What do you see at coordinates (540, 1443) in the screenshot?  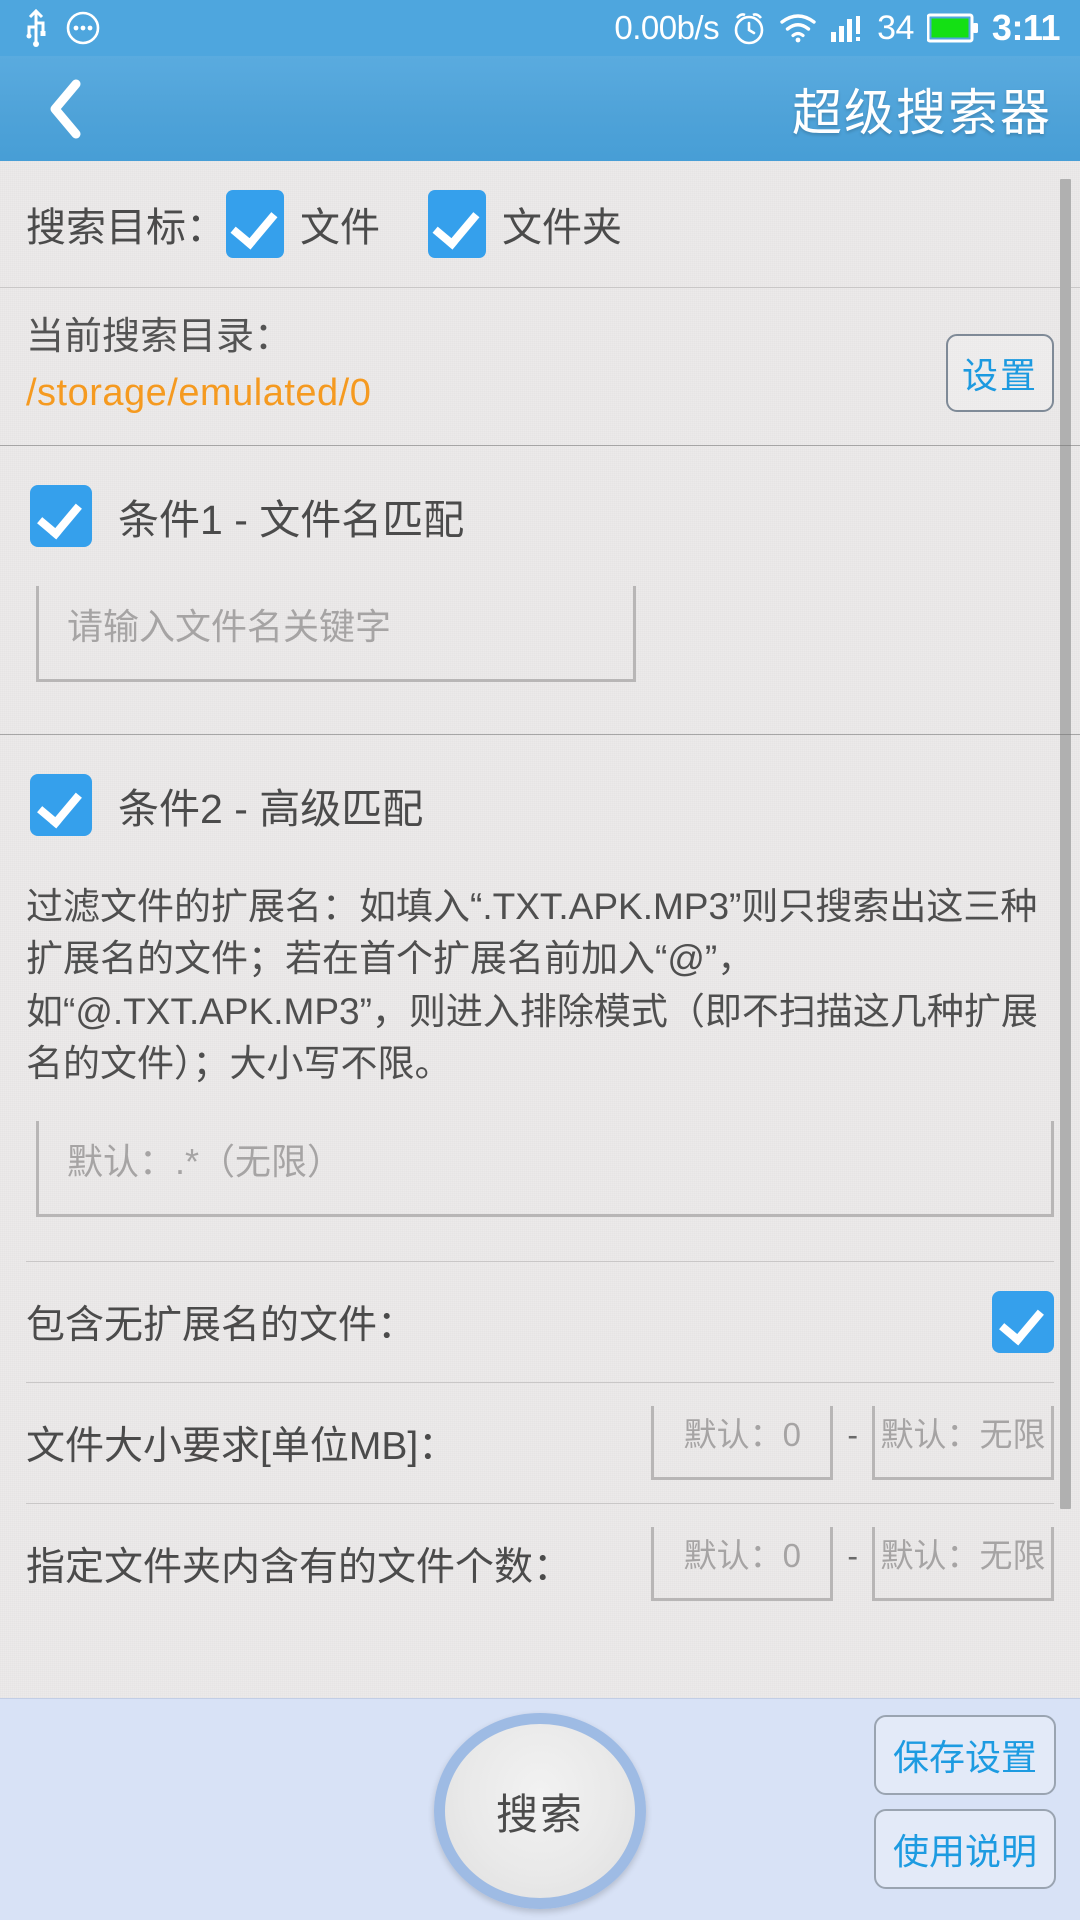 I see `file-size-row: 文件大小要求[单位MB]： 默认：0 - 默认：无限` at bounding box center [540, 1443].